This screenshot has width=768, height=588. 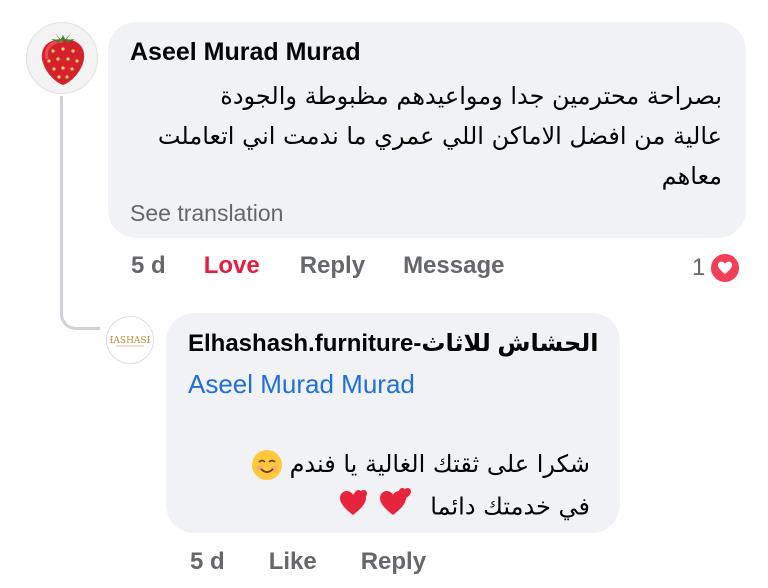 I want to click on thread-connector-line, so click(x=80, y=213).